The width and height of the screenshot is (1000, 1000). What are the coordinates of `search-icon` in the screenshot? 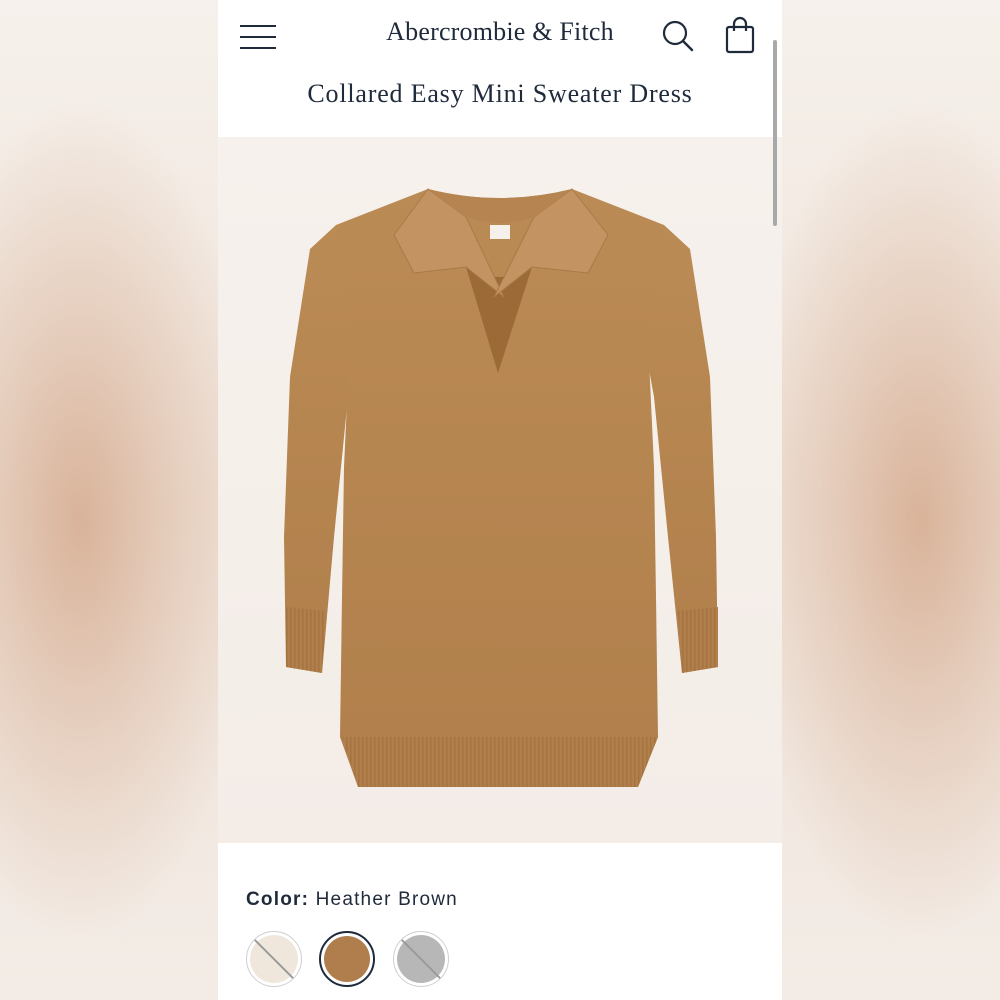 It's located at (678, 36).